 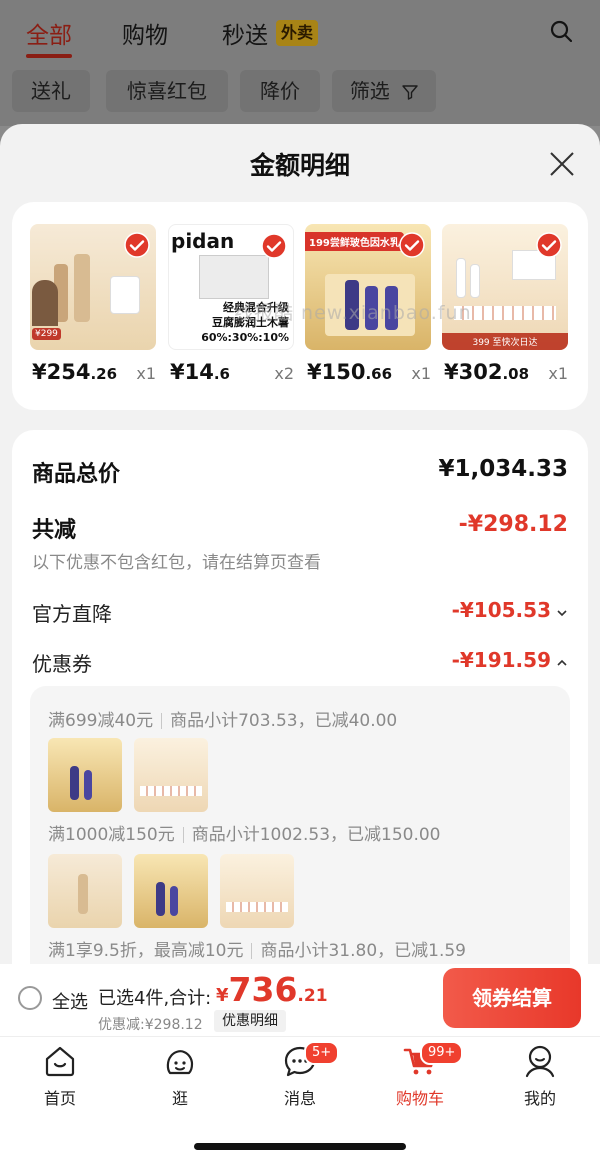 What do you see at coordinates (284, 373) in the screenshot?
I see `product-quantity: x2` at bounding box center [284, 373].